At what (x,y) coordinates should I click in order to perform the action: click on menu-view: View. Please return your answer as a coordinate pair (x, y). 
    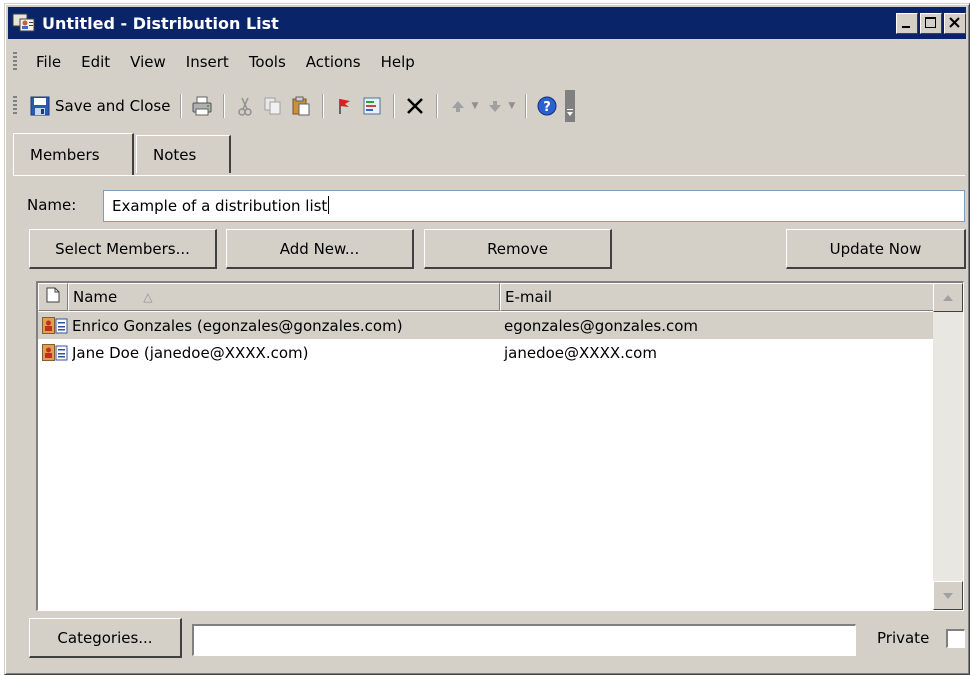
    Looking at the image, I should click on (148, 62).